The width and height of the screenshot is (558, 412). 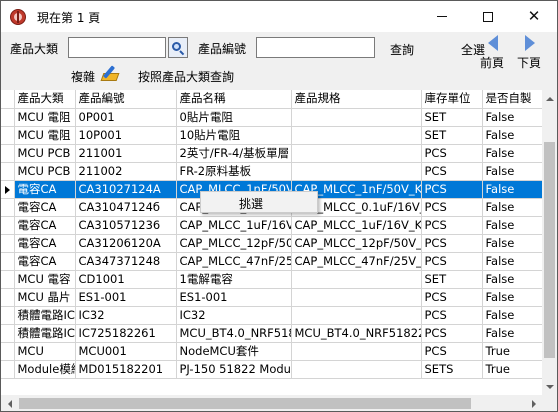 What do you see at coordinates (512, 99) in the screenshot?
I see `column-header: 是否自製` at bounding box center [512, 99].